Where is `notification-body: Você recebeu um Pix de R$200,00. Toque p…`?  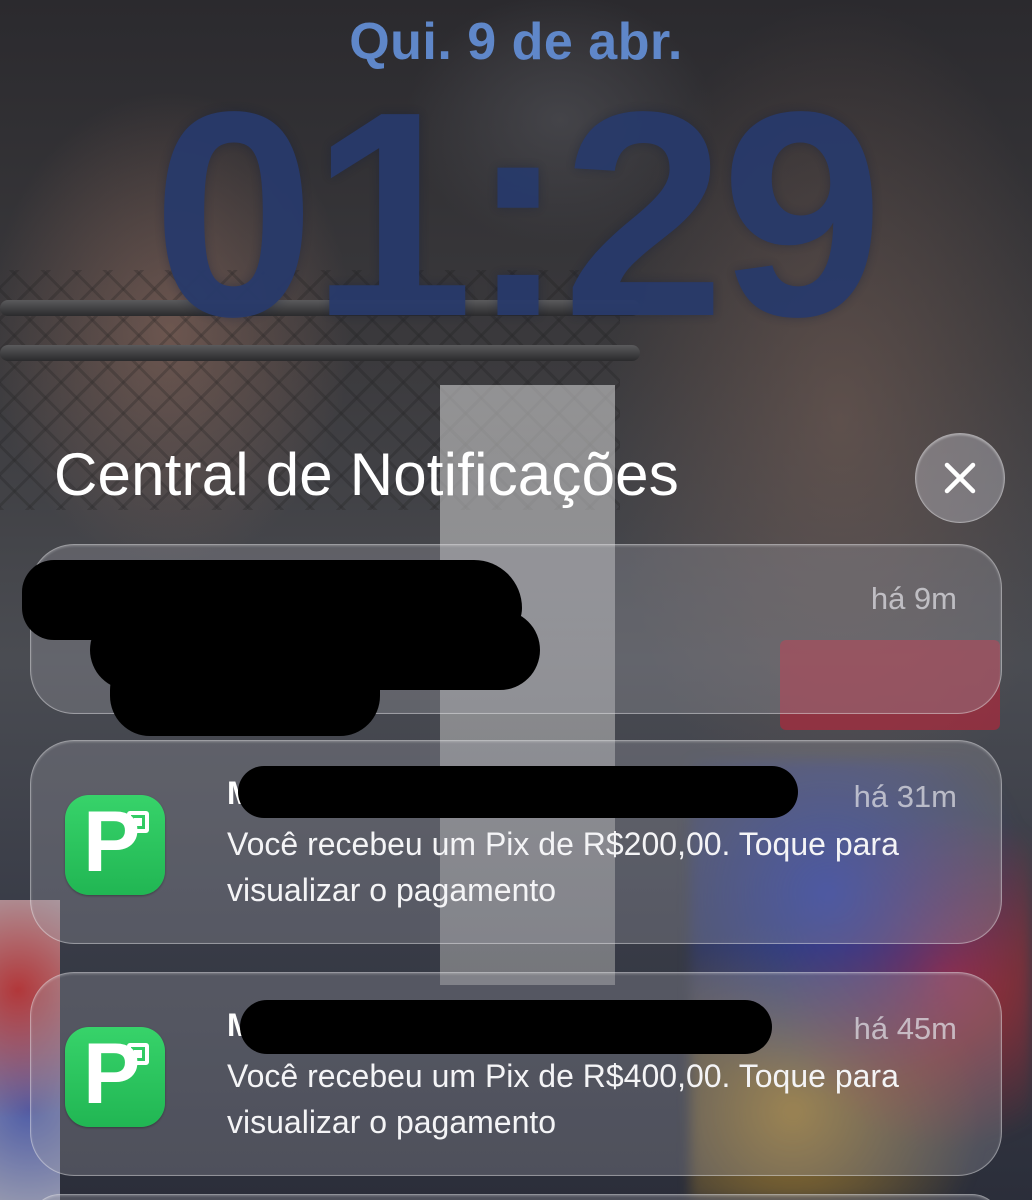 notification-body: Você recebeu um Pix de R$200,00. Toque p… is located at coordinates (563, 867).